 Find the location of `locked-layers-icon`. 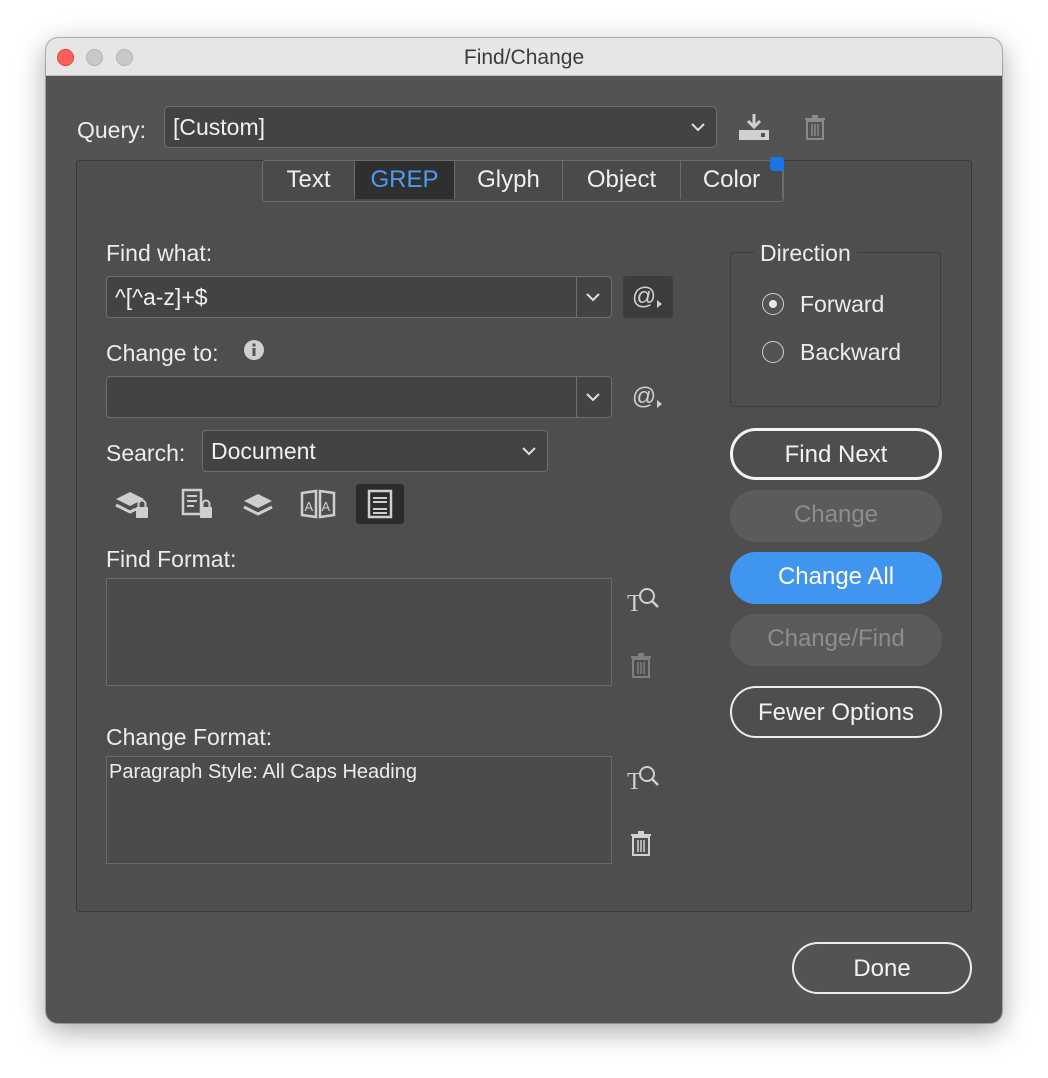

locked-layers-icon is located at coordinates (131, 505).